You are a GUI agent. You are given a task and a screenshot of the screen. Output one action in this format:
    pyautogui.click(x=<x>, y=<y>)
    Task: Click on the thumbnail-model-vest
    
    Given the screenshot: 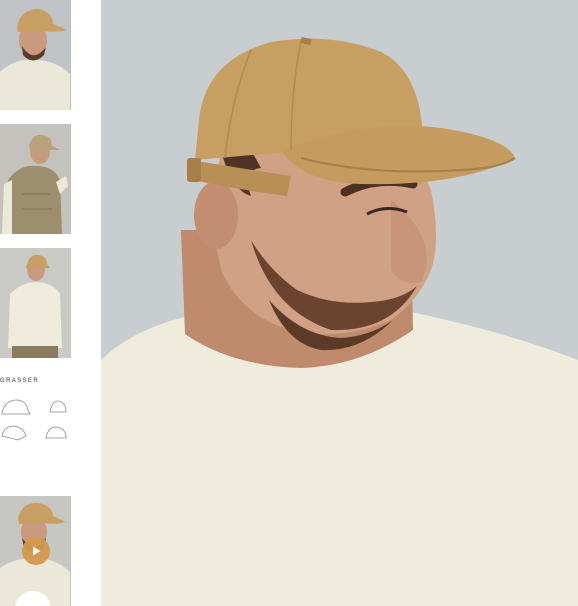 What is the action you would take?
    pyautogui.click(x=35, y=179)
    